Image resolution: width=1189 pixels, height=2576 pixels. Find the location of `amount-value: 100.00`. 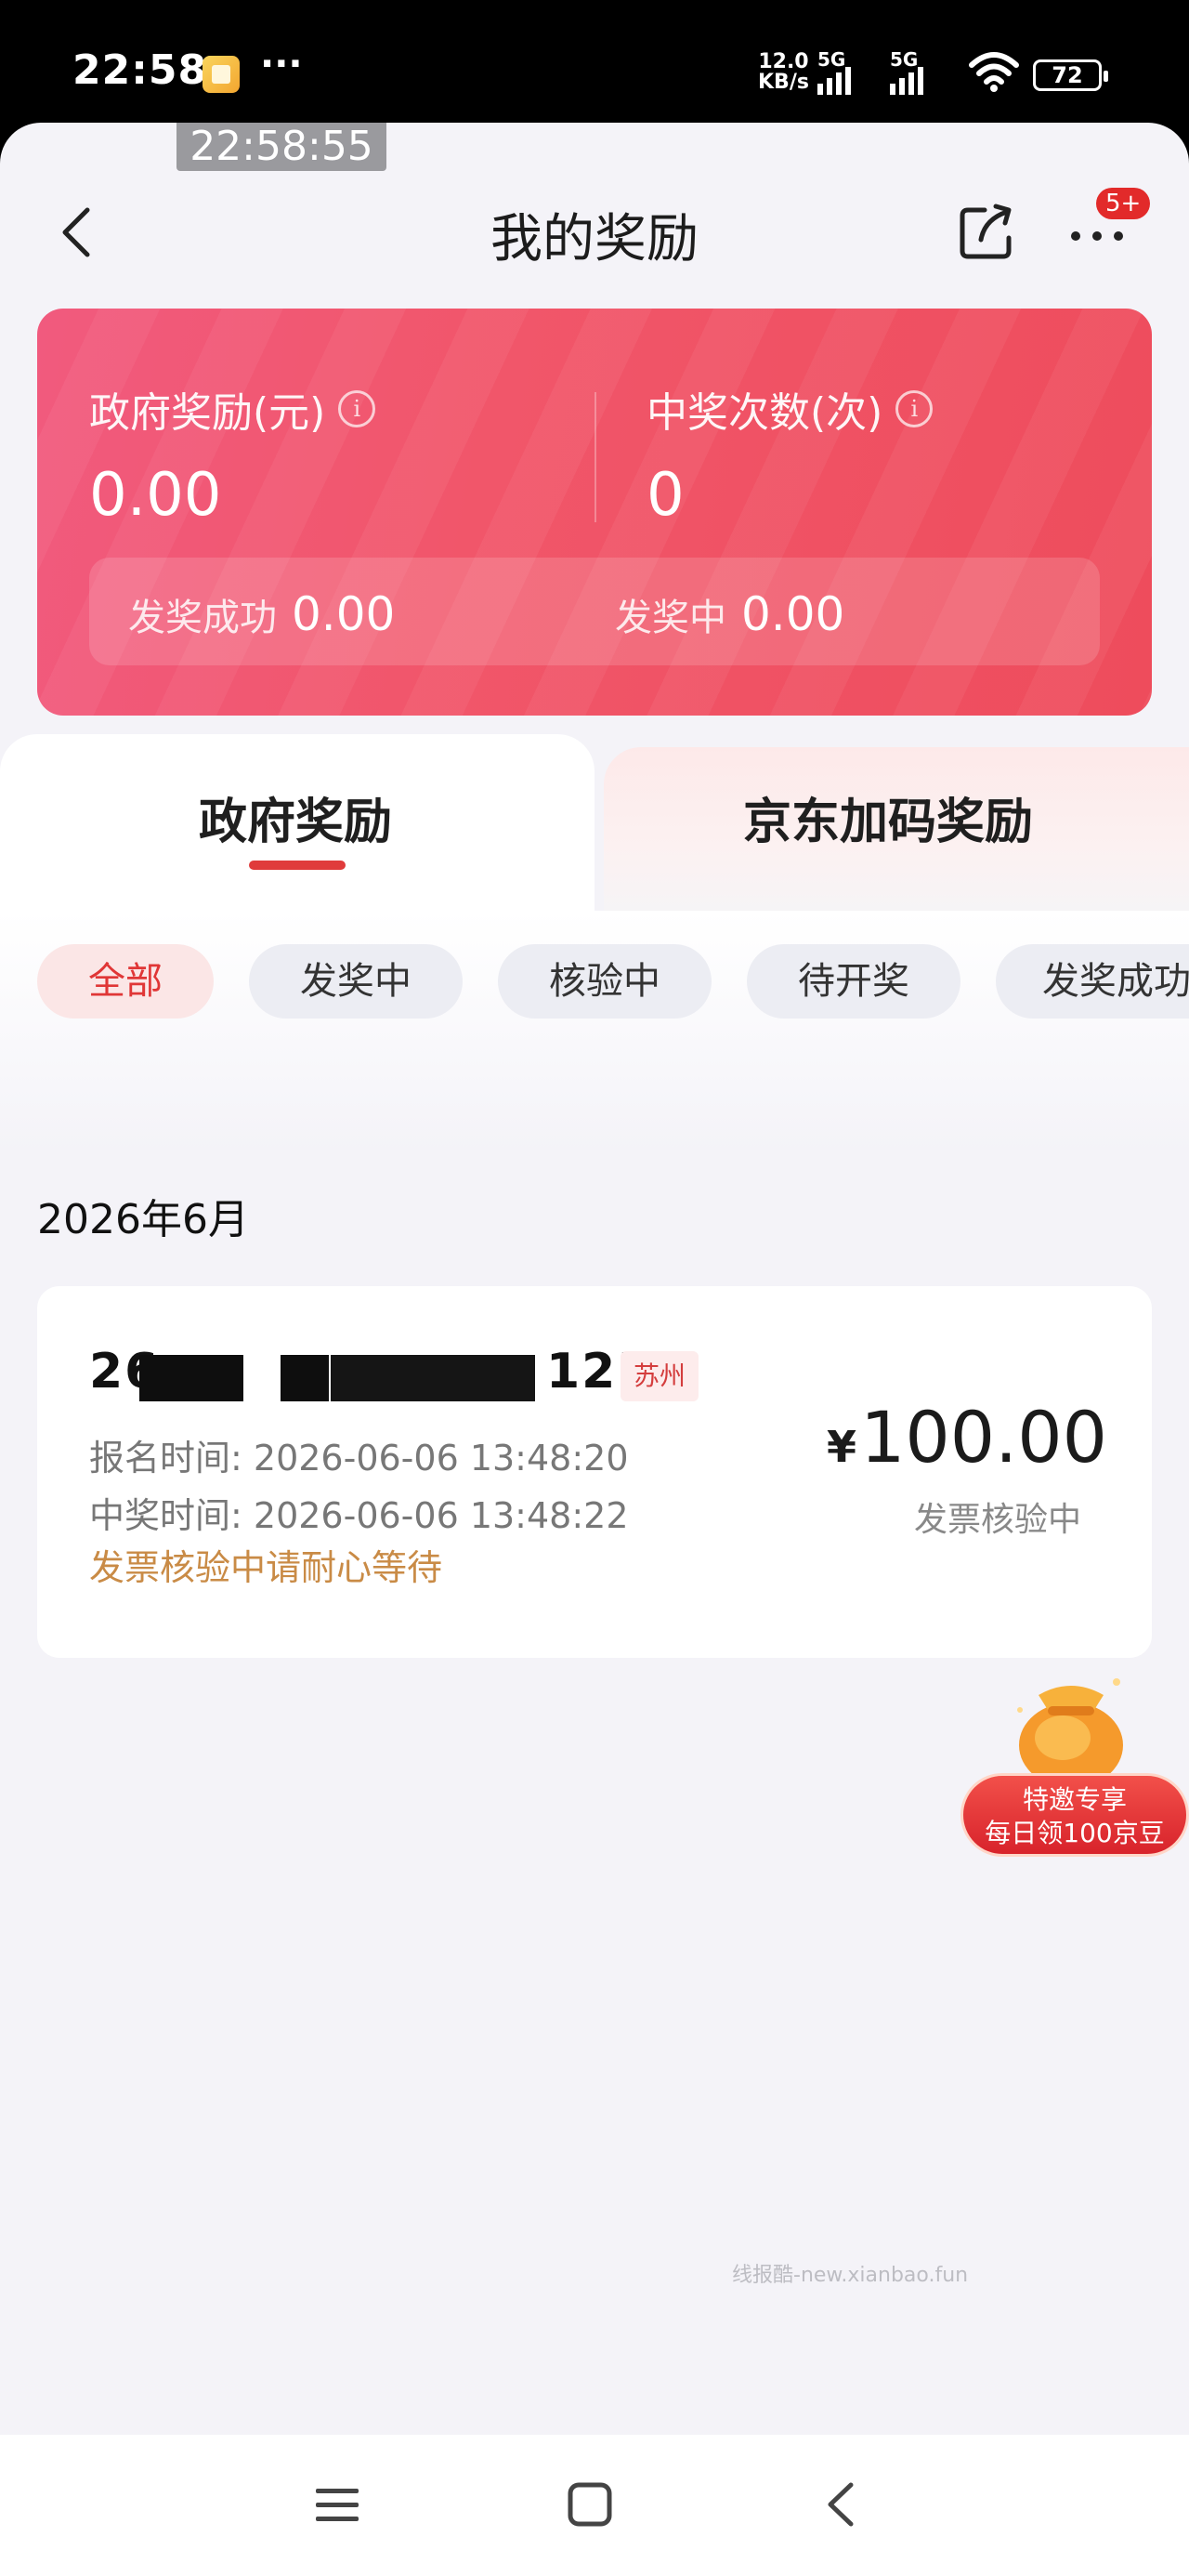

amount-value: 100.00 is located at coordinates (983, 1437).